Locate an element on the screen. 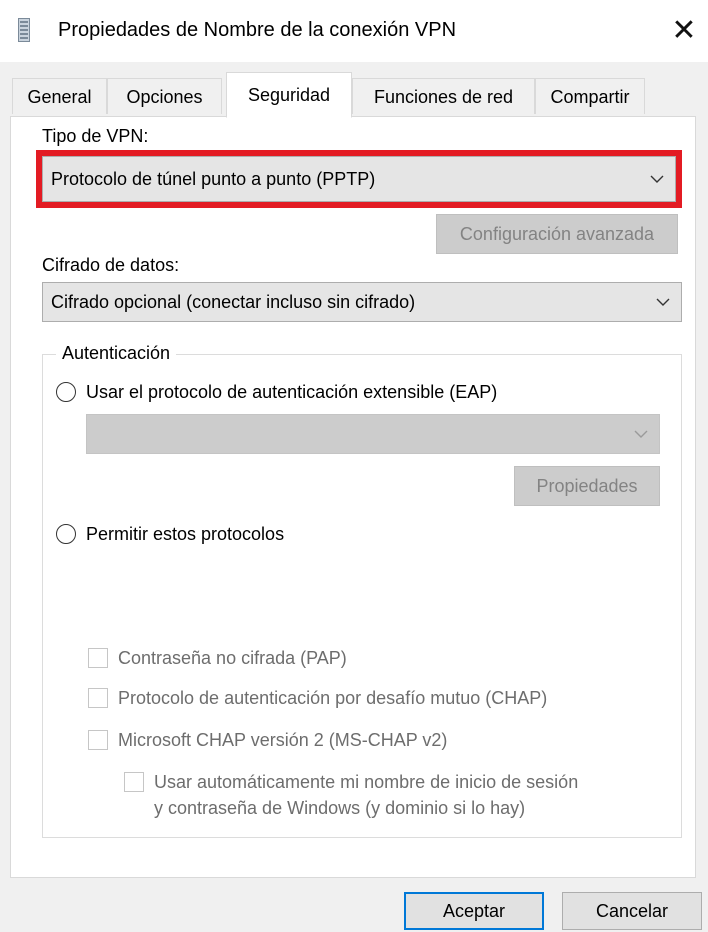  auto-logon-checkbox is located at coordinates (134, 782).